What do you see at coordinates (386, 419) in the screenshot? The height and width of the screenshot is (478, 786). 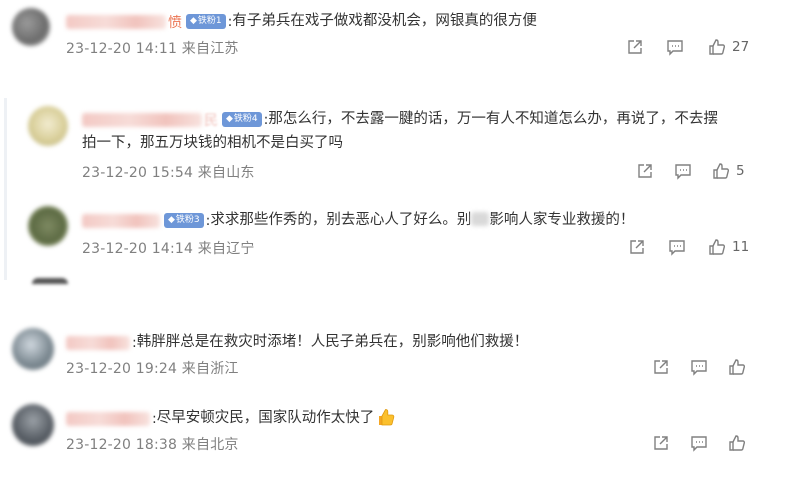 I see `thumbs-up-emoji` at bounding box center [386, 419].